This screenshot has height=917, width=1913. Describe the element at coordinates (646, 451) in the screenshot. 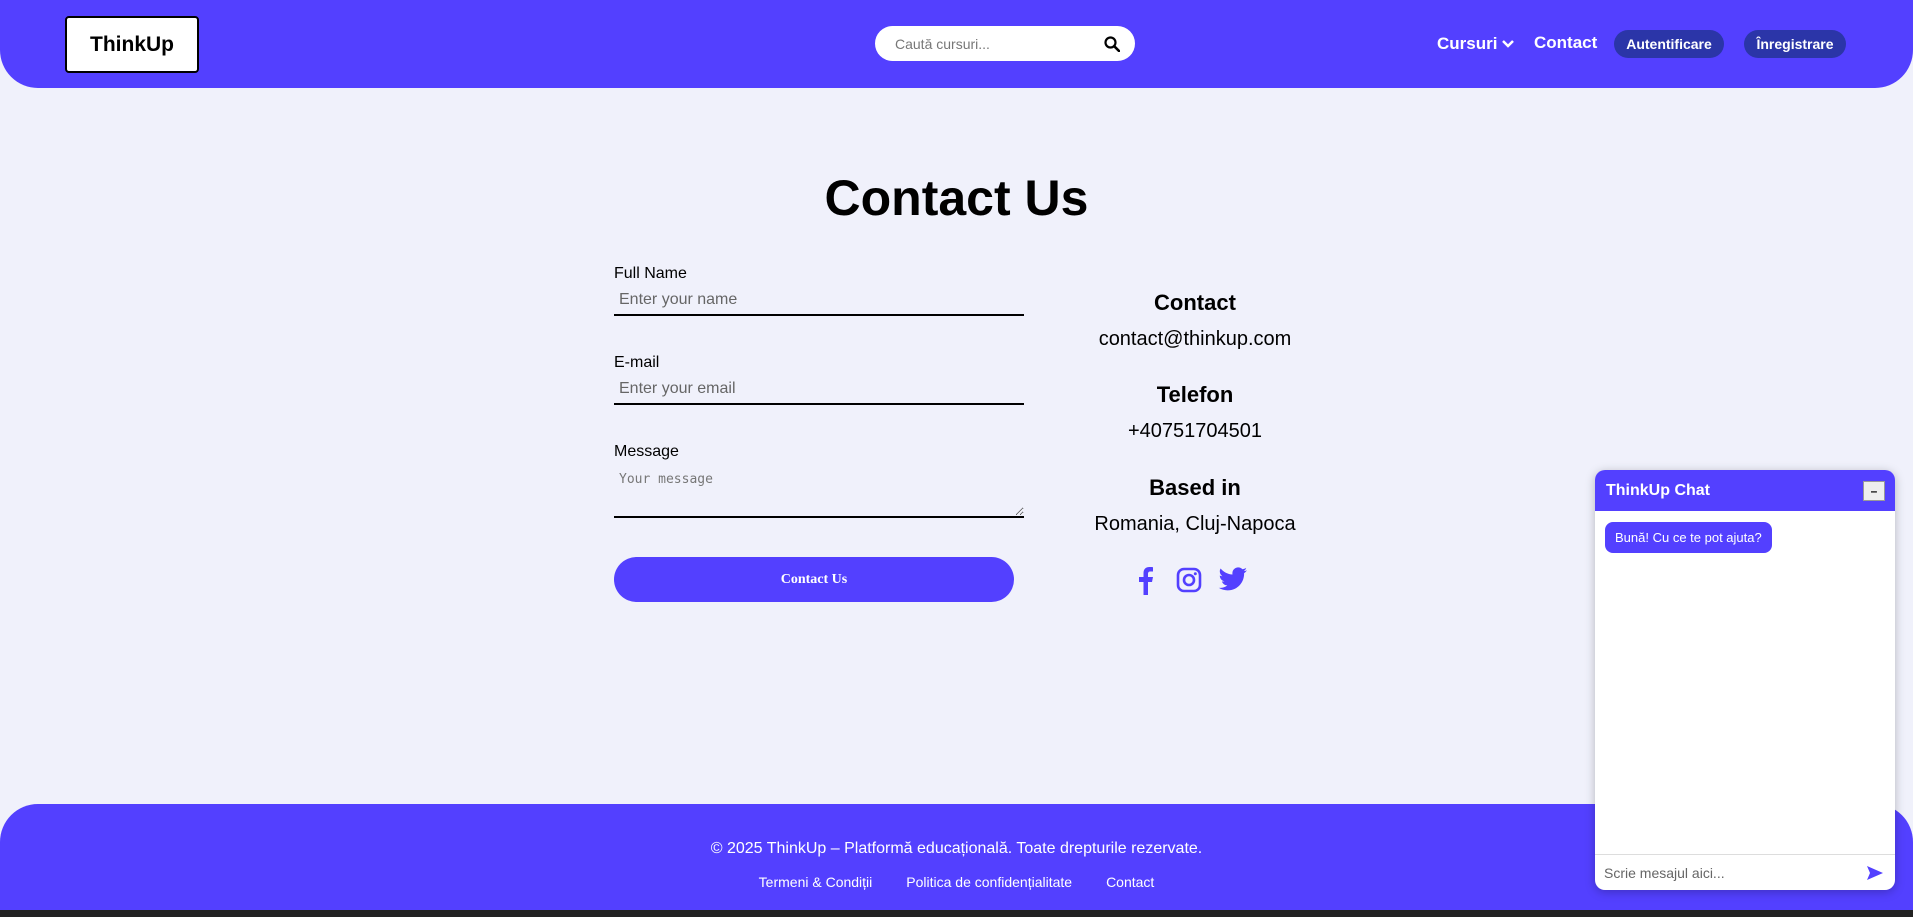

I see `message-label: Message` at that location.